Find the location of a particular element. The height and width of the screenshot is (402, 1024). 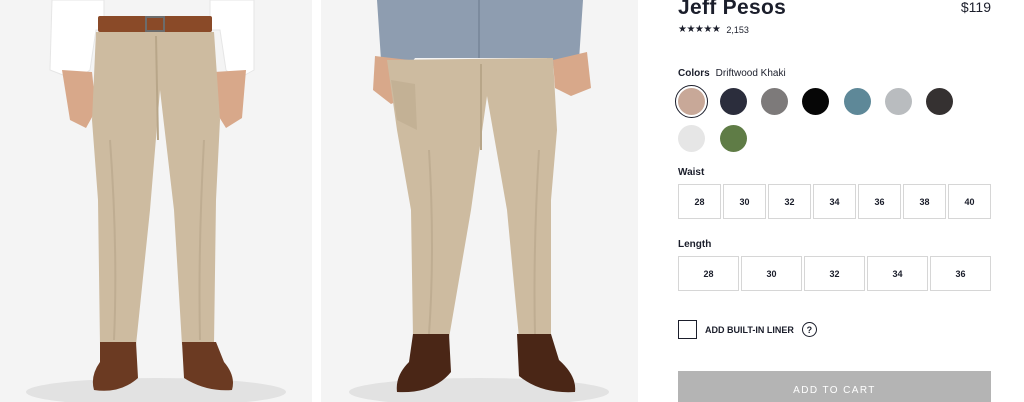

swatch-driftwood-khaki is located at coordinates (691, 101).